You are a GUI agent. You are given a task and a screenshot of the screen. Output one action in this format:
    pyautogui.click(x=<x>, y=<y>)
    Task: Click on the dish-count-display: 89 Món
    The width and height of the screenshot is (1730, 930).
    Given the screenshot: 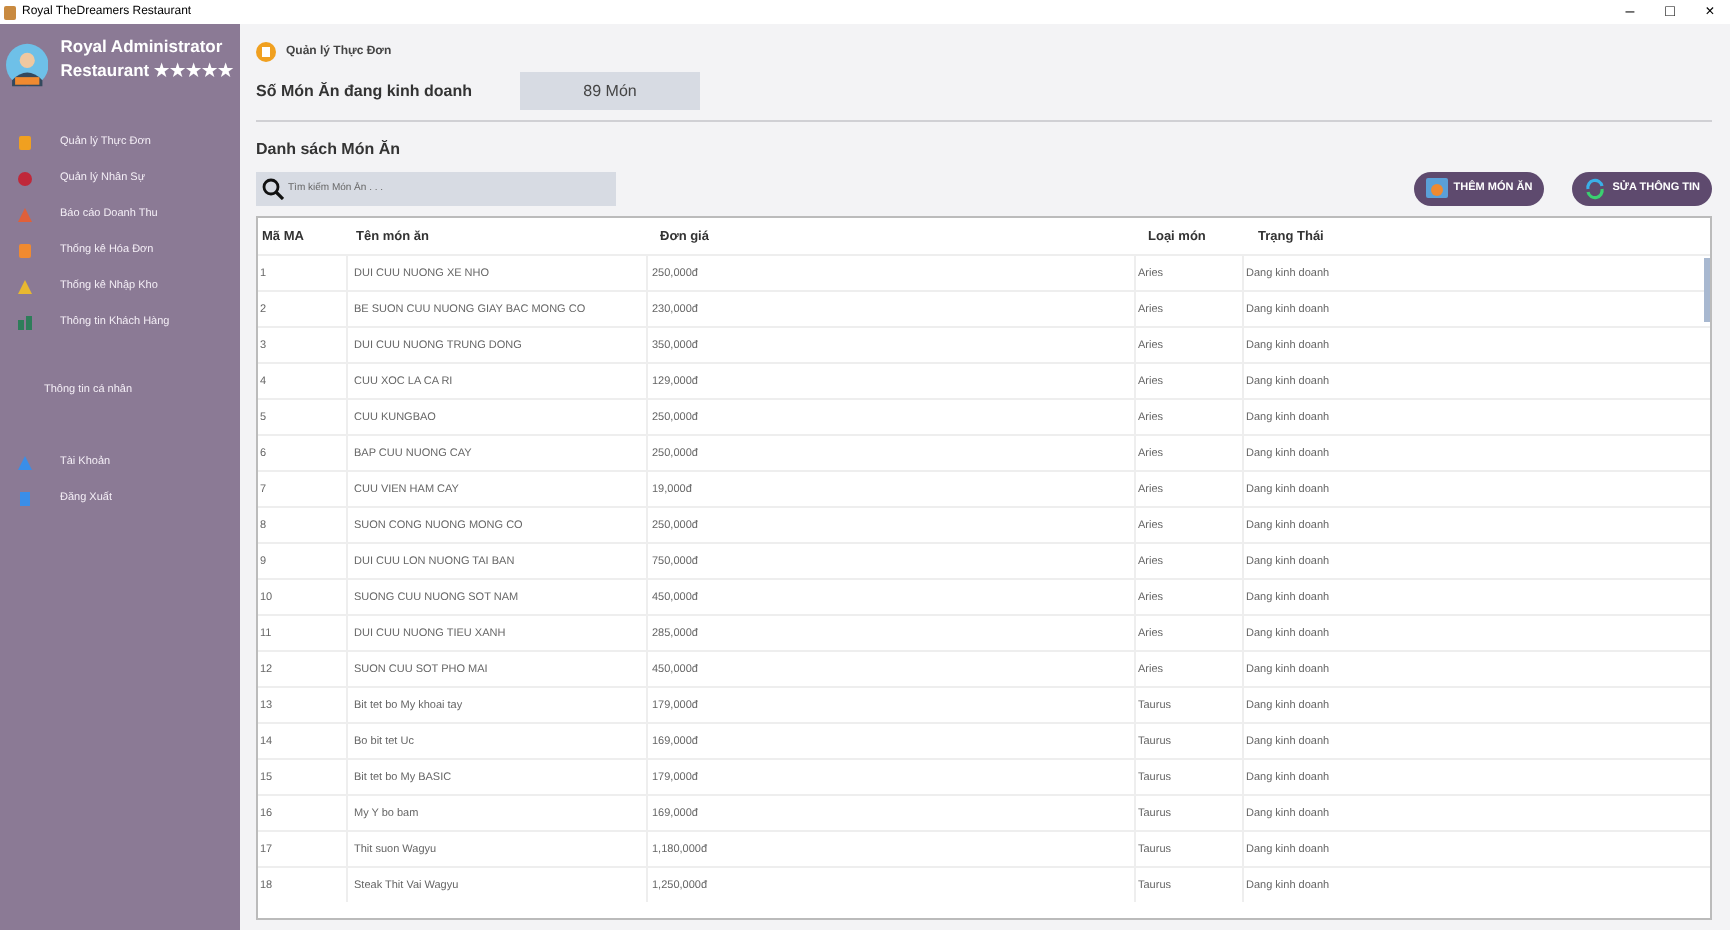 What is the action you would take?
    pyautogui.click(x=610, y=90)
    